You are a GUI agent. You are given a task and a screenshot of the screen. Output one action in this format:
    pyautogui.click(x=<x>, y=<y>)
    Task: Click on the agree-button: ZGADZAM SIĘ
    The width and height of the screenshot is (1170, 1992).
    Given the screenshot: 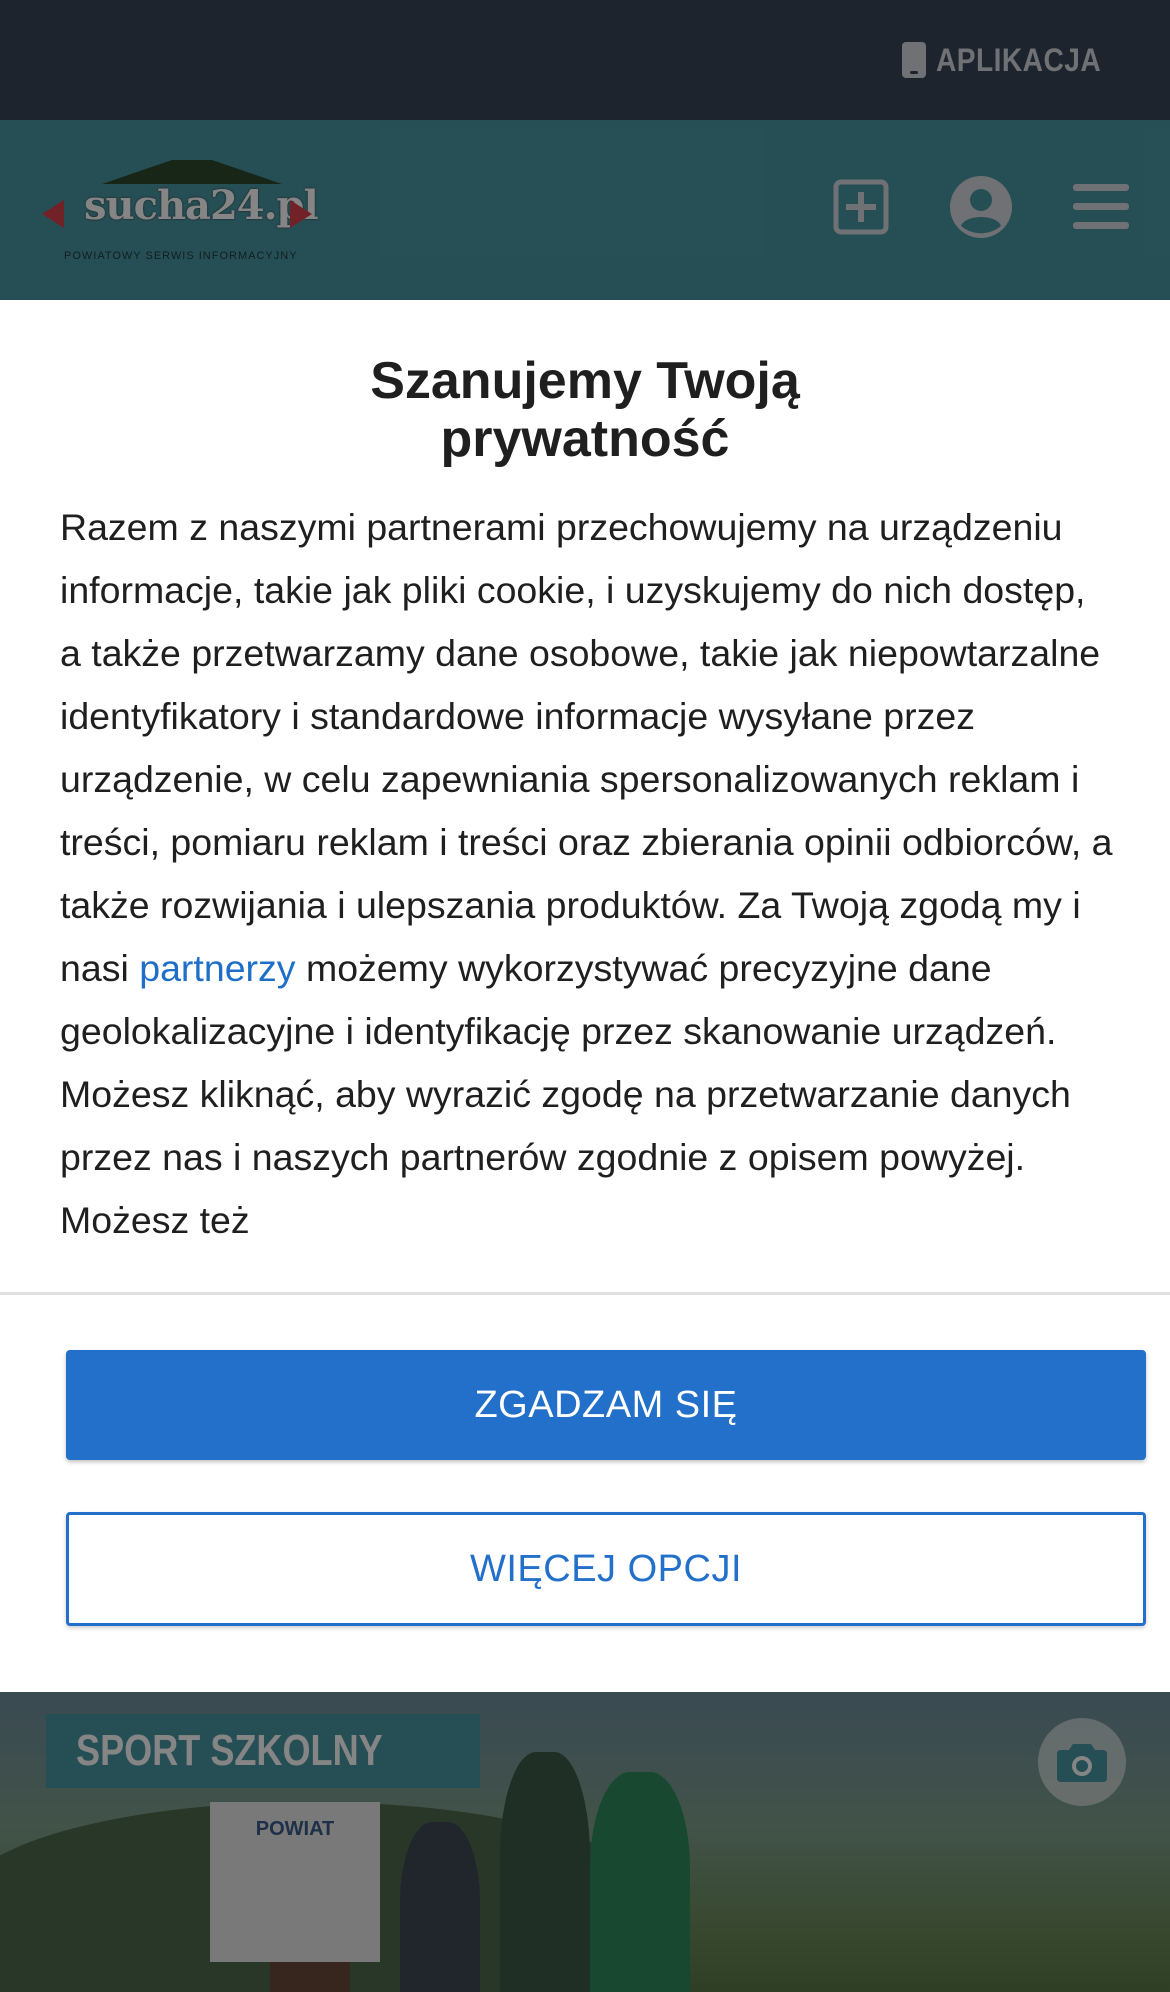 What is the action you would take?
    pyautogui.click(x=606, y=1405)
    